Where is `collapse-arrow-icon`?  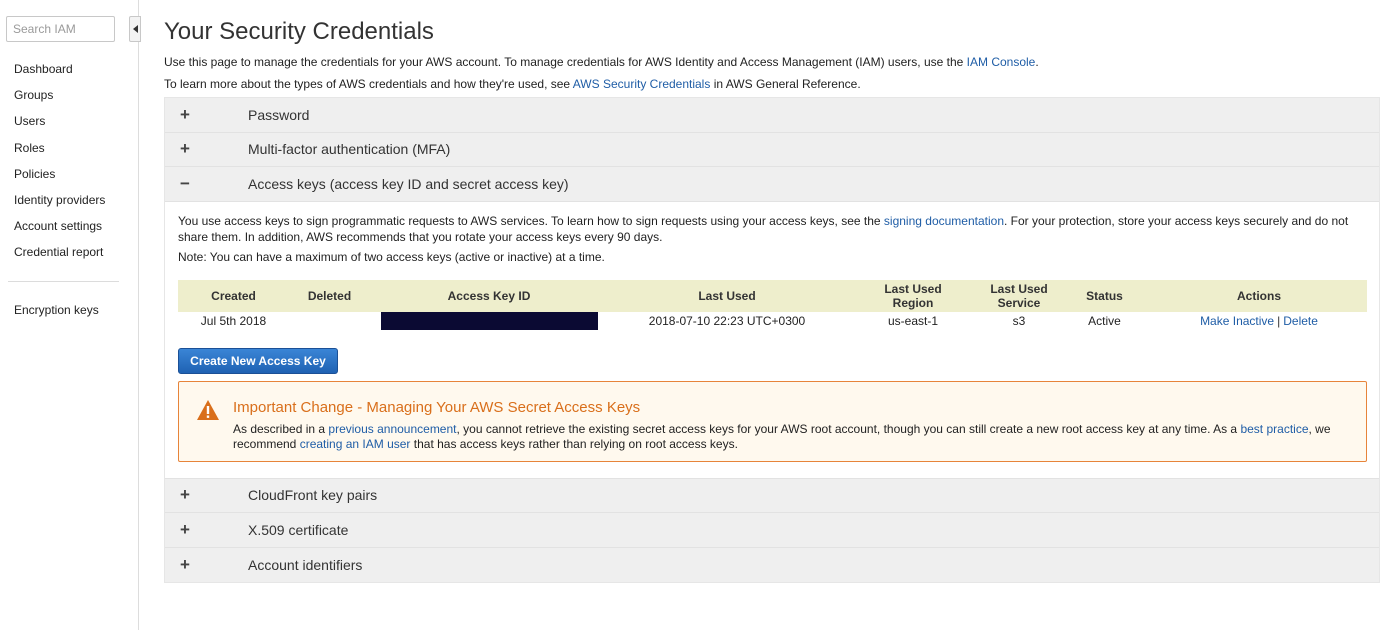
collapse-arrow-icon is located at coordinates (135, 29).